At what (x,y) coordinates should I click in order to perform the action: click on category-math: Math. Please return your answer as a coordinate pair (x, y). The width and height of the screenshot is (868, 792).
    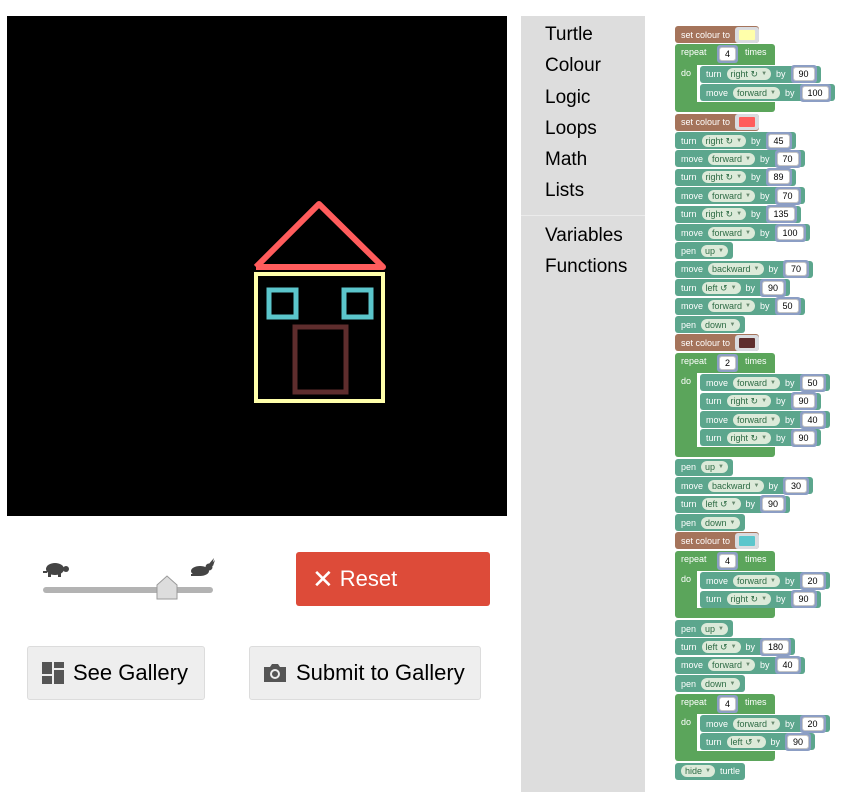
    Looking at the image, I should click on (566, 160).